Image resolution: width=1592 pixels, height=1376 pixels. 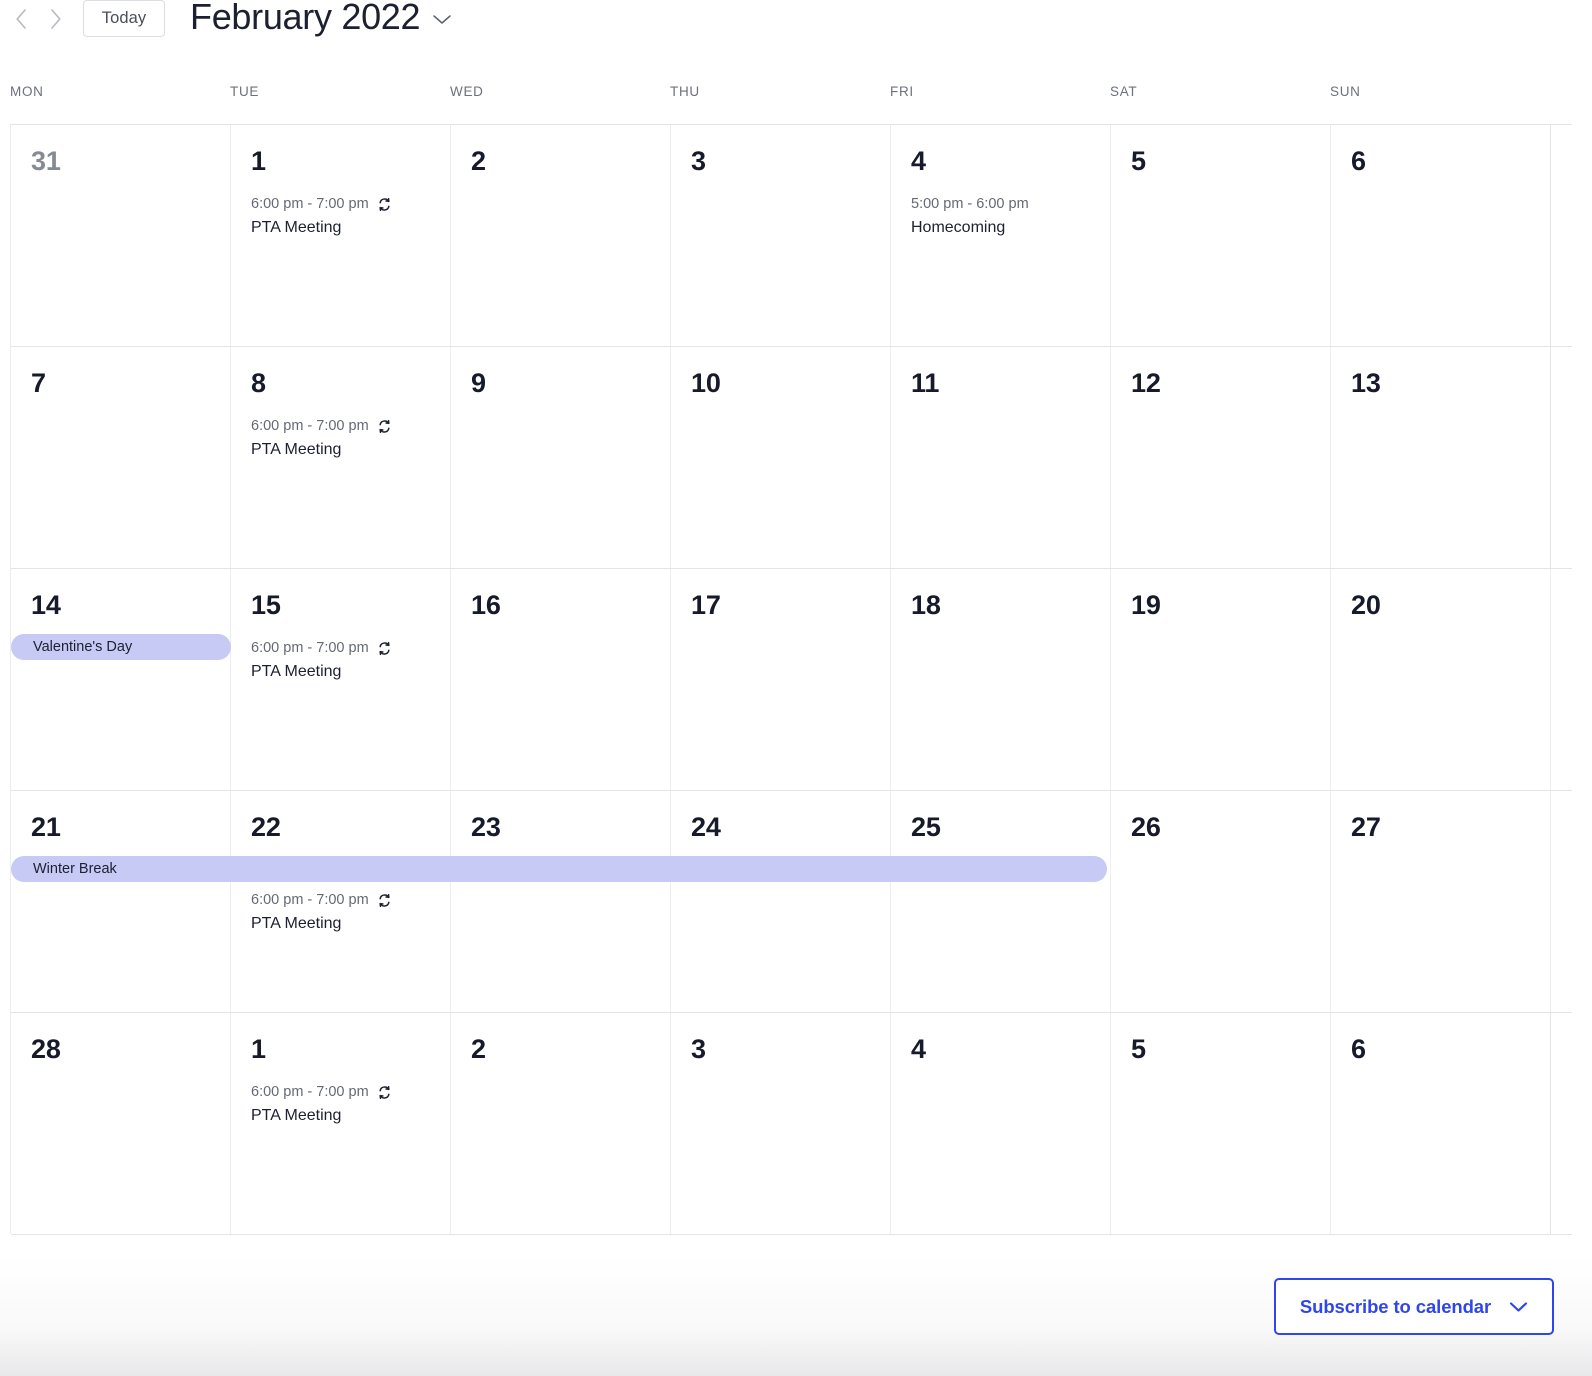 I want to click on calendar-day-cell: 17, so click(x=781, y=679).